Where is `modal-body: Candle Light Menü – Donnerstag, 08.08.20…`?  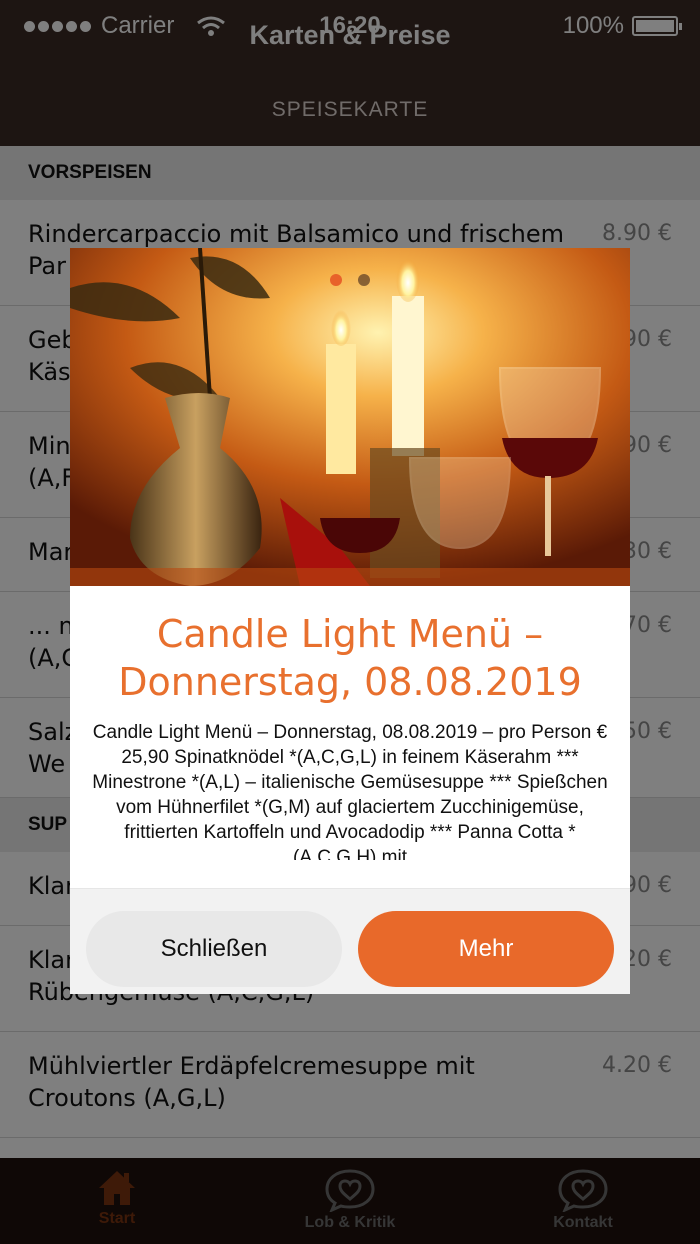
modal-body: Candle Light Menü – Donnerstag, 08.08.20… is located at coordinates (350, 791).